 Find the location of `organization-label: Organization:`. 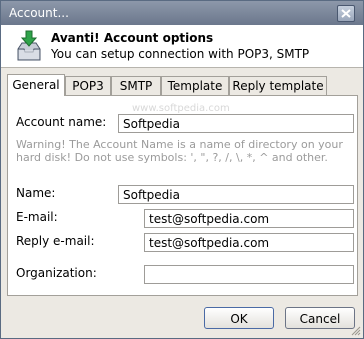

organization-label: Organization: is located at coordinates (56, 273).